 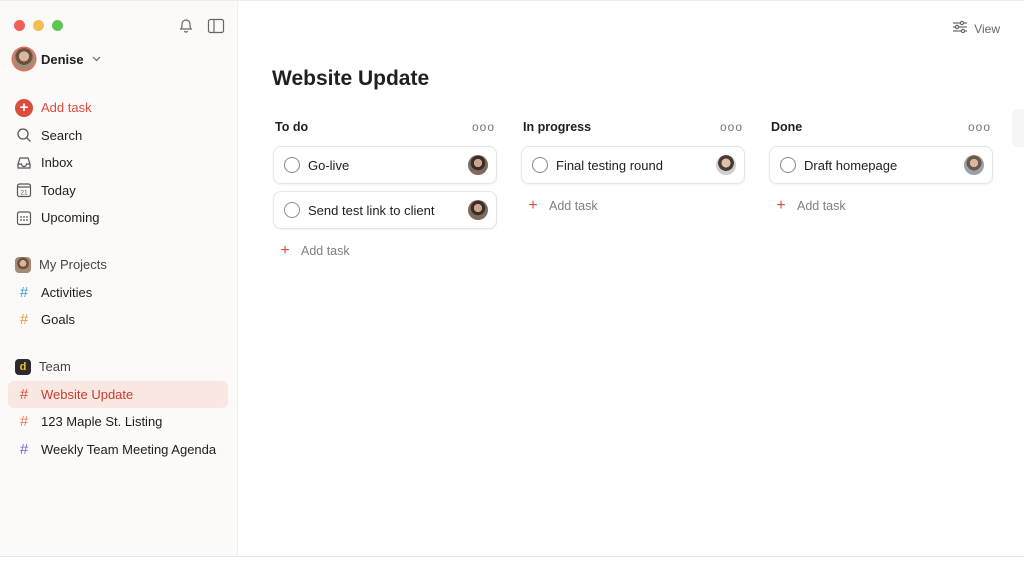 What do you see at coordinates (881, 127) in the screenshot?
I see `column-header: Done ooo` at bounding box center [881, 127].